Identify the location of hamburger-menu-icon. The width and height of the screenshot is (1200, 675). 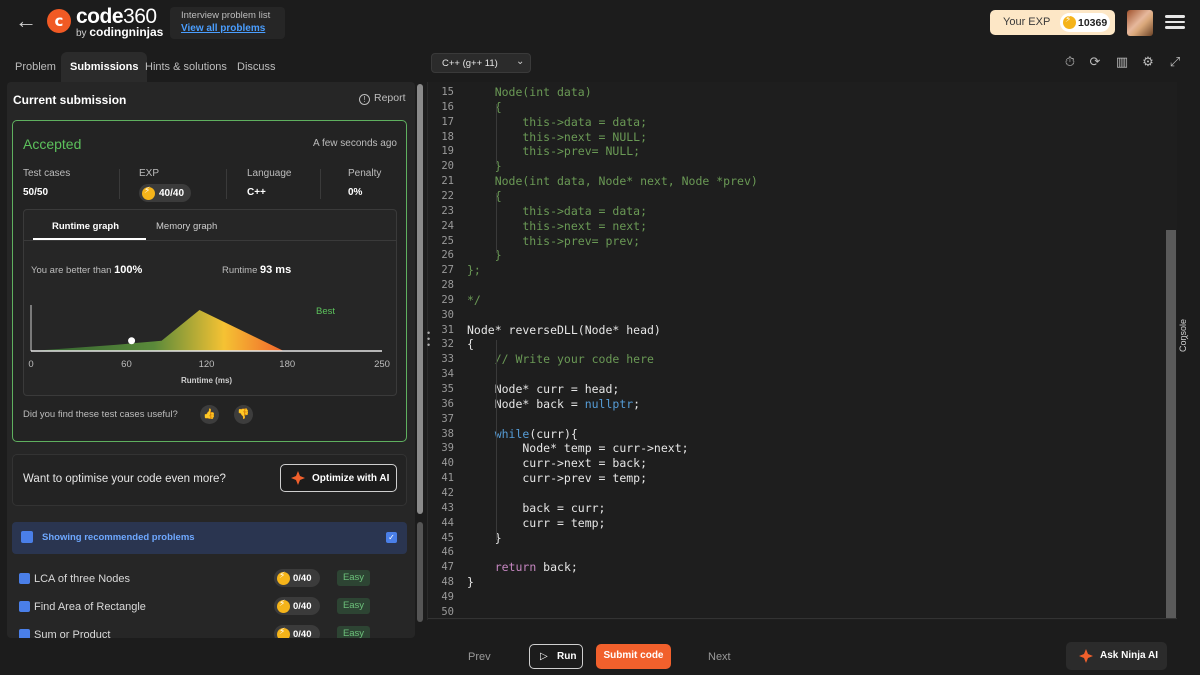
(1175, 22).